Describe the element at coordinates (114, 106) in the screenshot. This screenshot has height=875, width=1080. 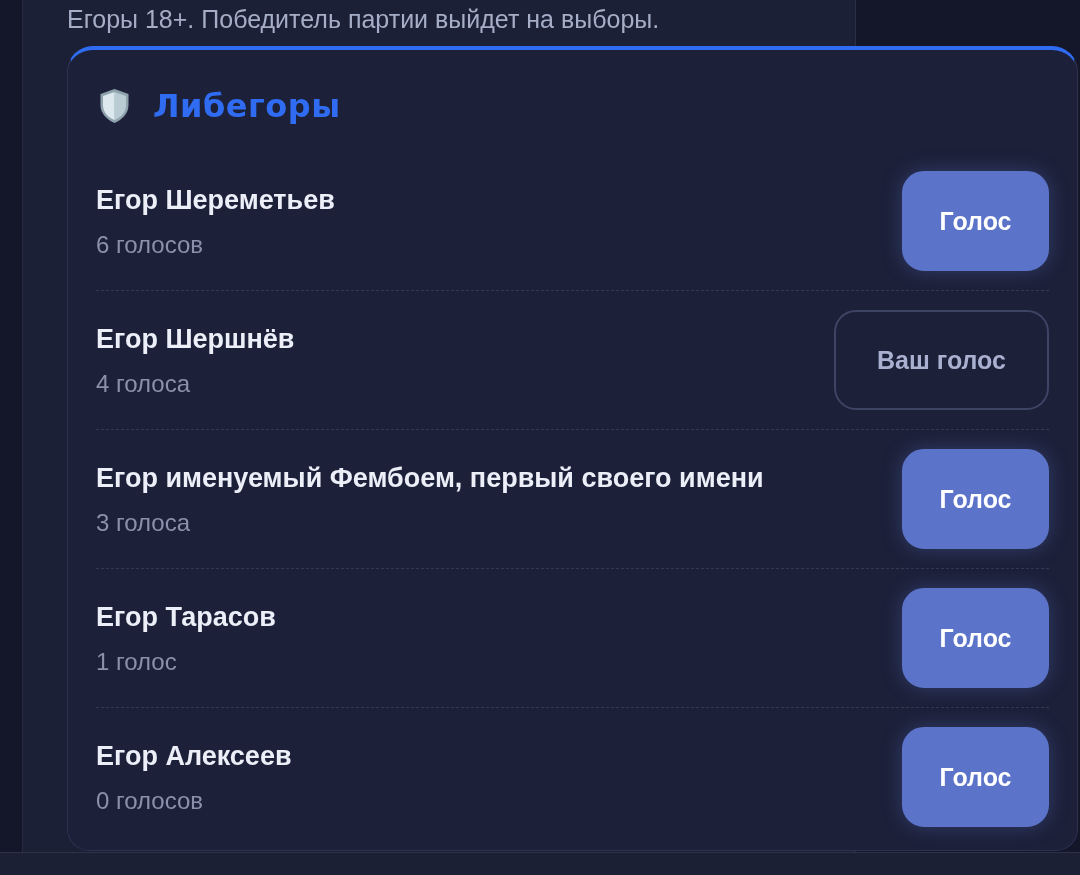
I see `shield-icon` at that location.